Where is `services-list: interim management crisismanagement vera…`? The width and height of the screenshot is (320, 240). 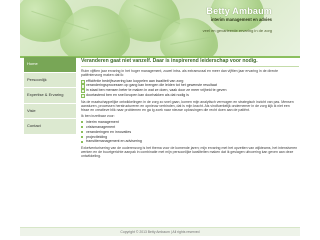
services-list: interim management crisismanagement vera… is located at coordinates (190, 132).